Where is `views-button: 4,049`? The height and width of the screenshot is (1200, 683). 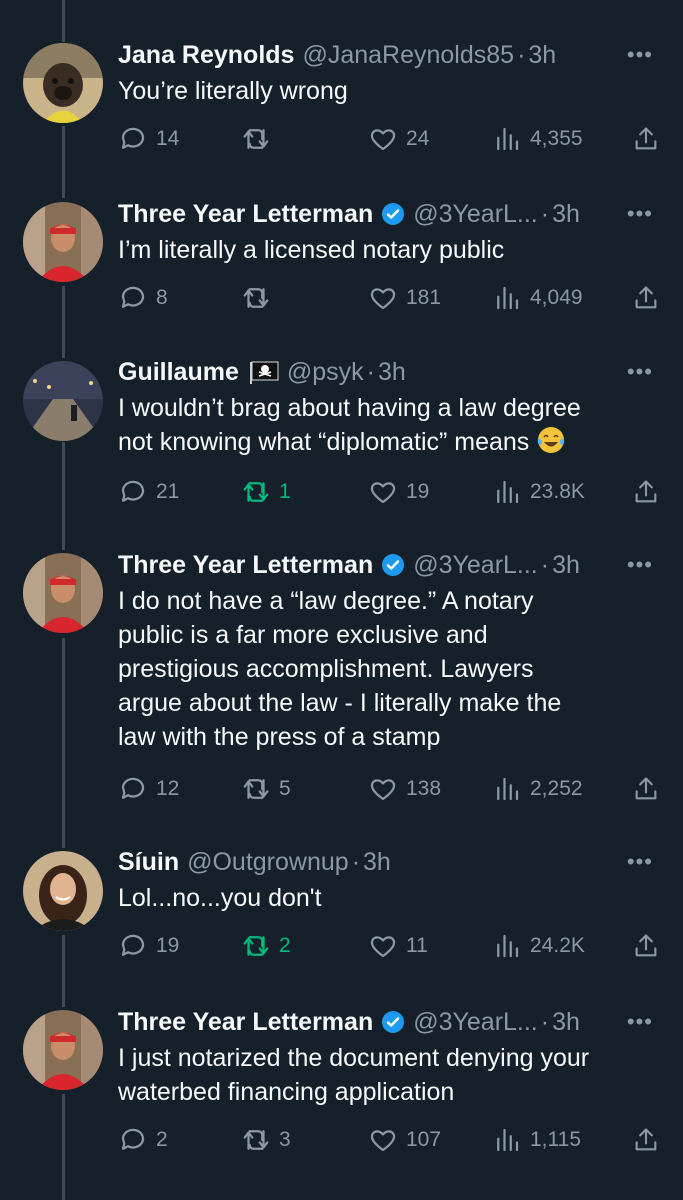
views-button: 4,049 is located at coordinates (537, 298).